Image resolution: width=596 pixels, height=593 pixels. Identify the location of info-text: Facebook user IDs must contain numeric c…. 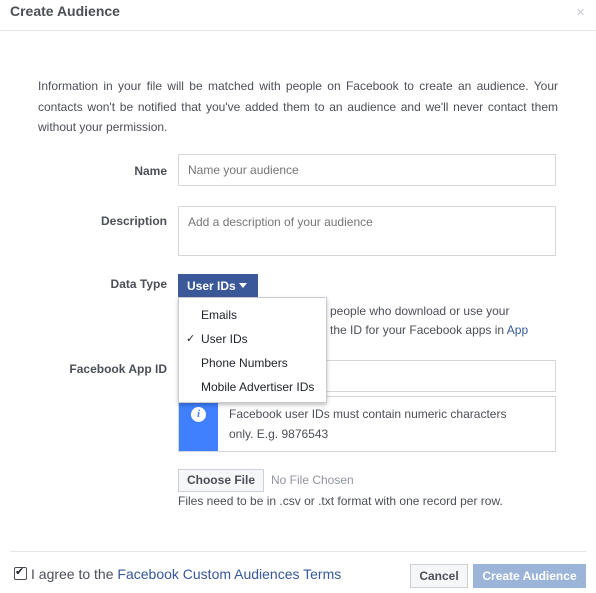
(368, 424).